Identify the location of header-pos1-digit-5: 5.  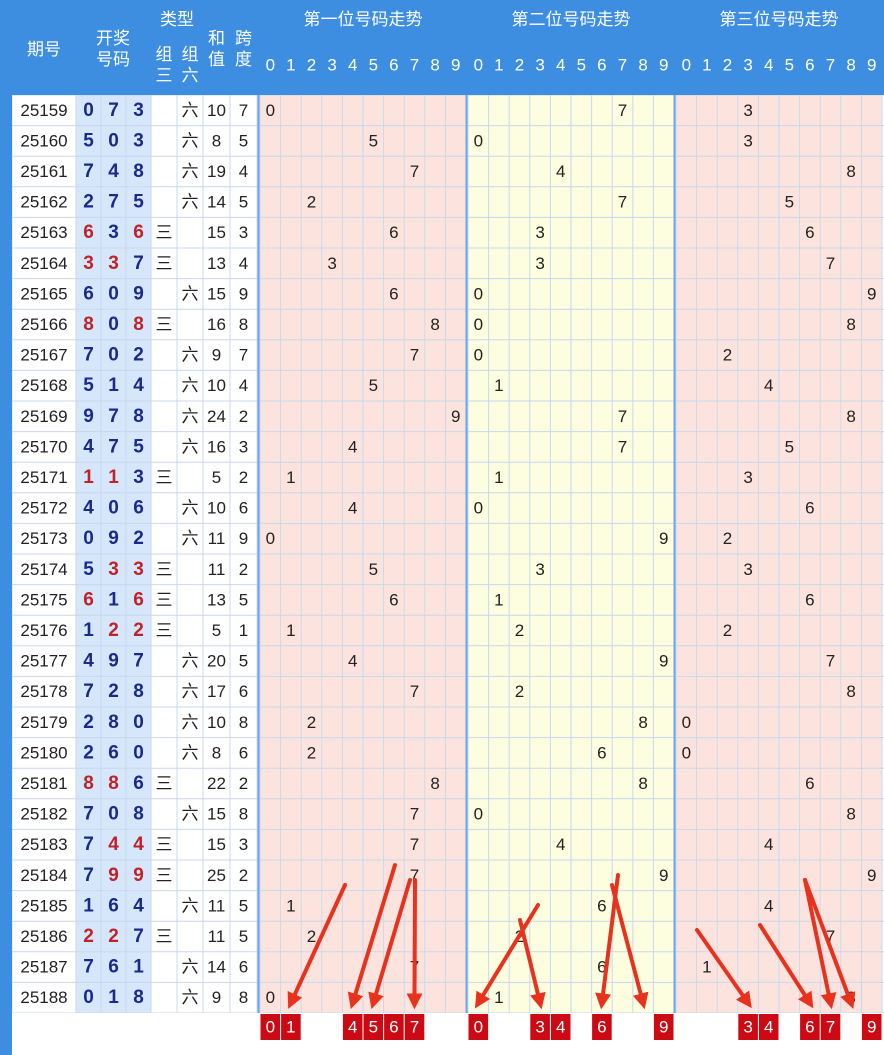
(373, 65).